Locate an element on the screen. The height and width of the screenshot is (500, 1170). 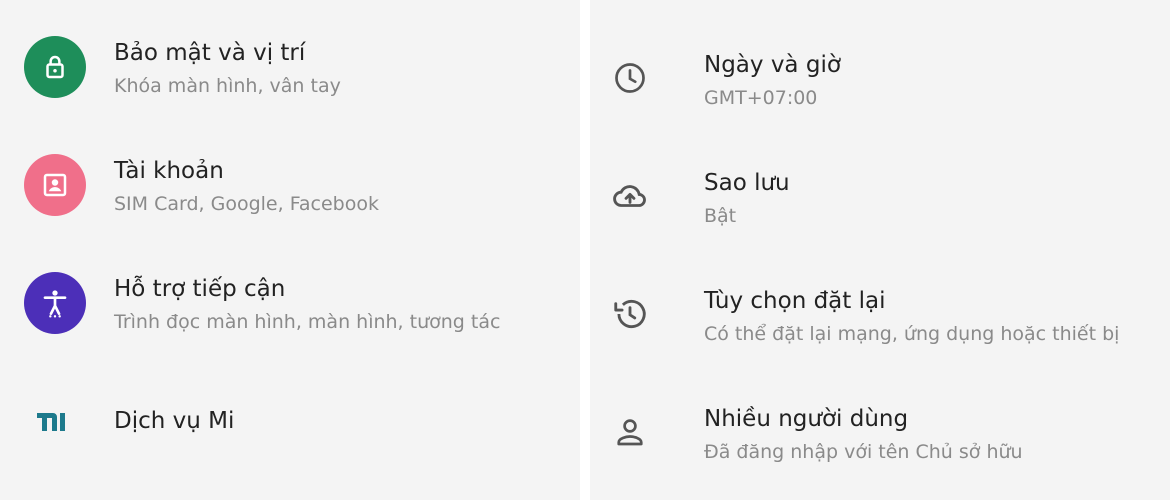
setting-title: Hỗ trợ tiếp cận is located at coordinates (200, 289).